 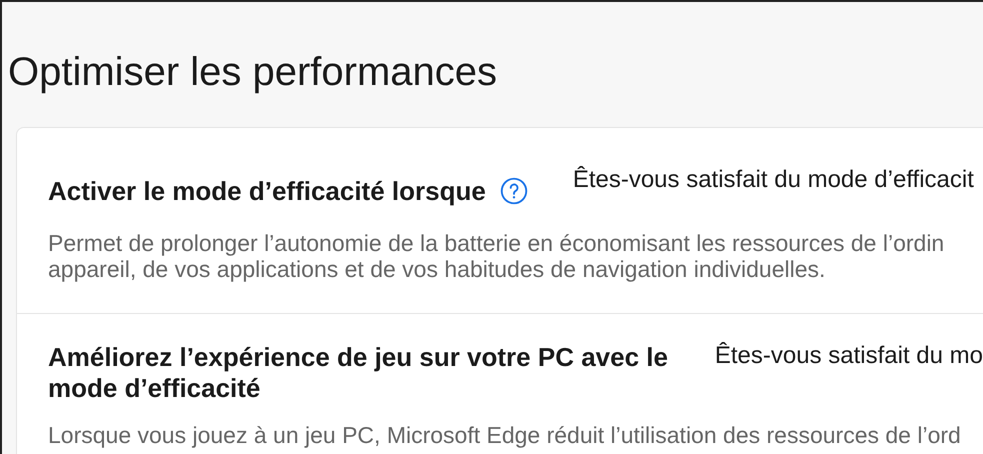 I want to click on setting-heading: Améliorez l’expérience de jeu sur votre PC avec le mode d’efficacité, so click(x=358, y=373).